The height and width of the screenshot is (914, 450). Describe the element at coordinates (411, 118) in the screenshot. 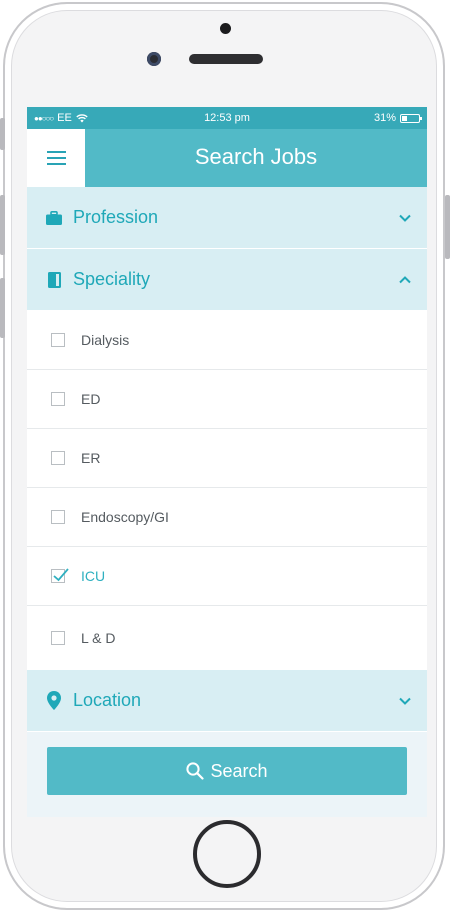

I see `battery-icon` at that location.